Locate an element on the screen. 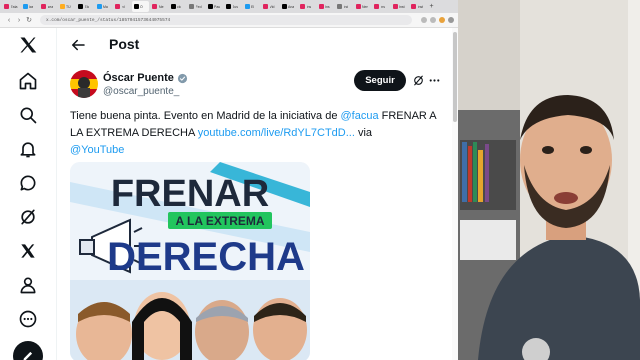 This screenshot has width=640, height=360. tab-label: Inst is located at coordinates (420, 6).